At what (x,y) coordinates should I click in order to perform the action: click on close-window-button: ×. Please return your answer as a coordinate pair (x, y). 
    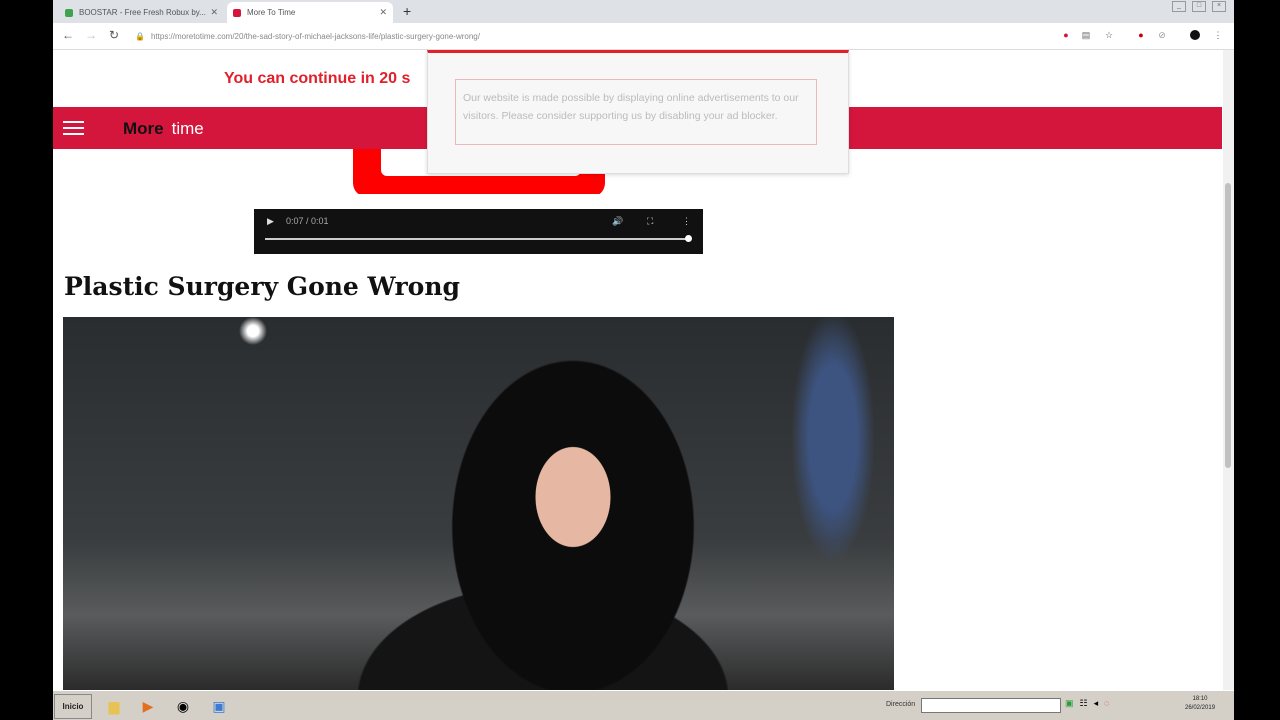
    Looking at the image, I should click on (1219, 6).